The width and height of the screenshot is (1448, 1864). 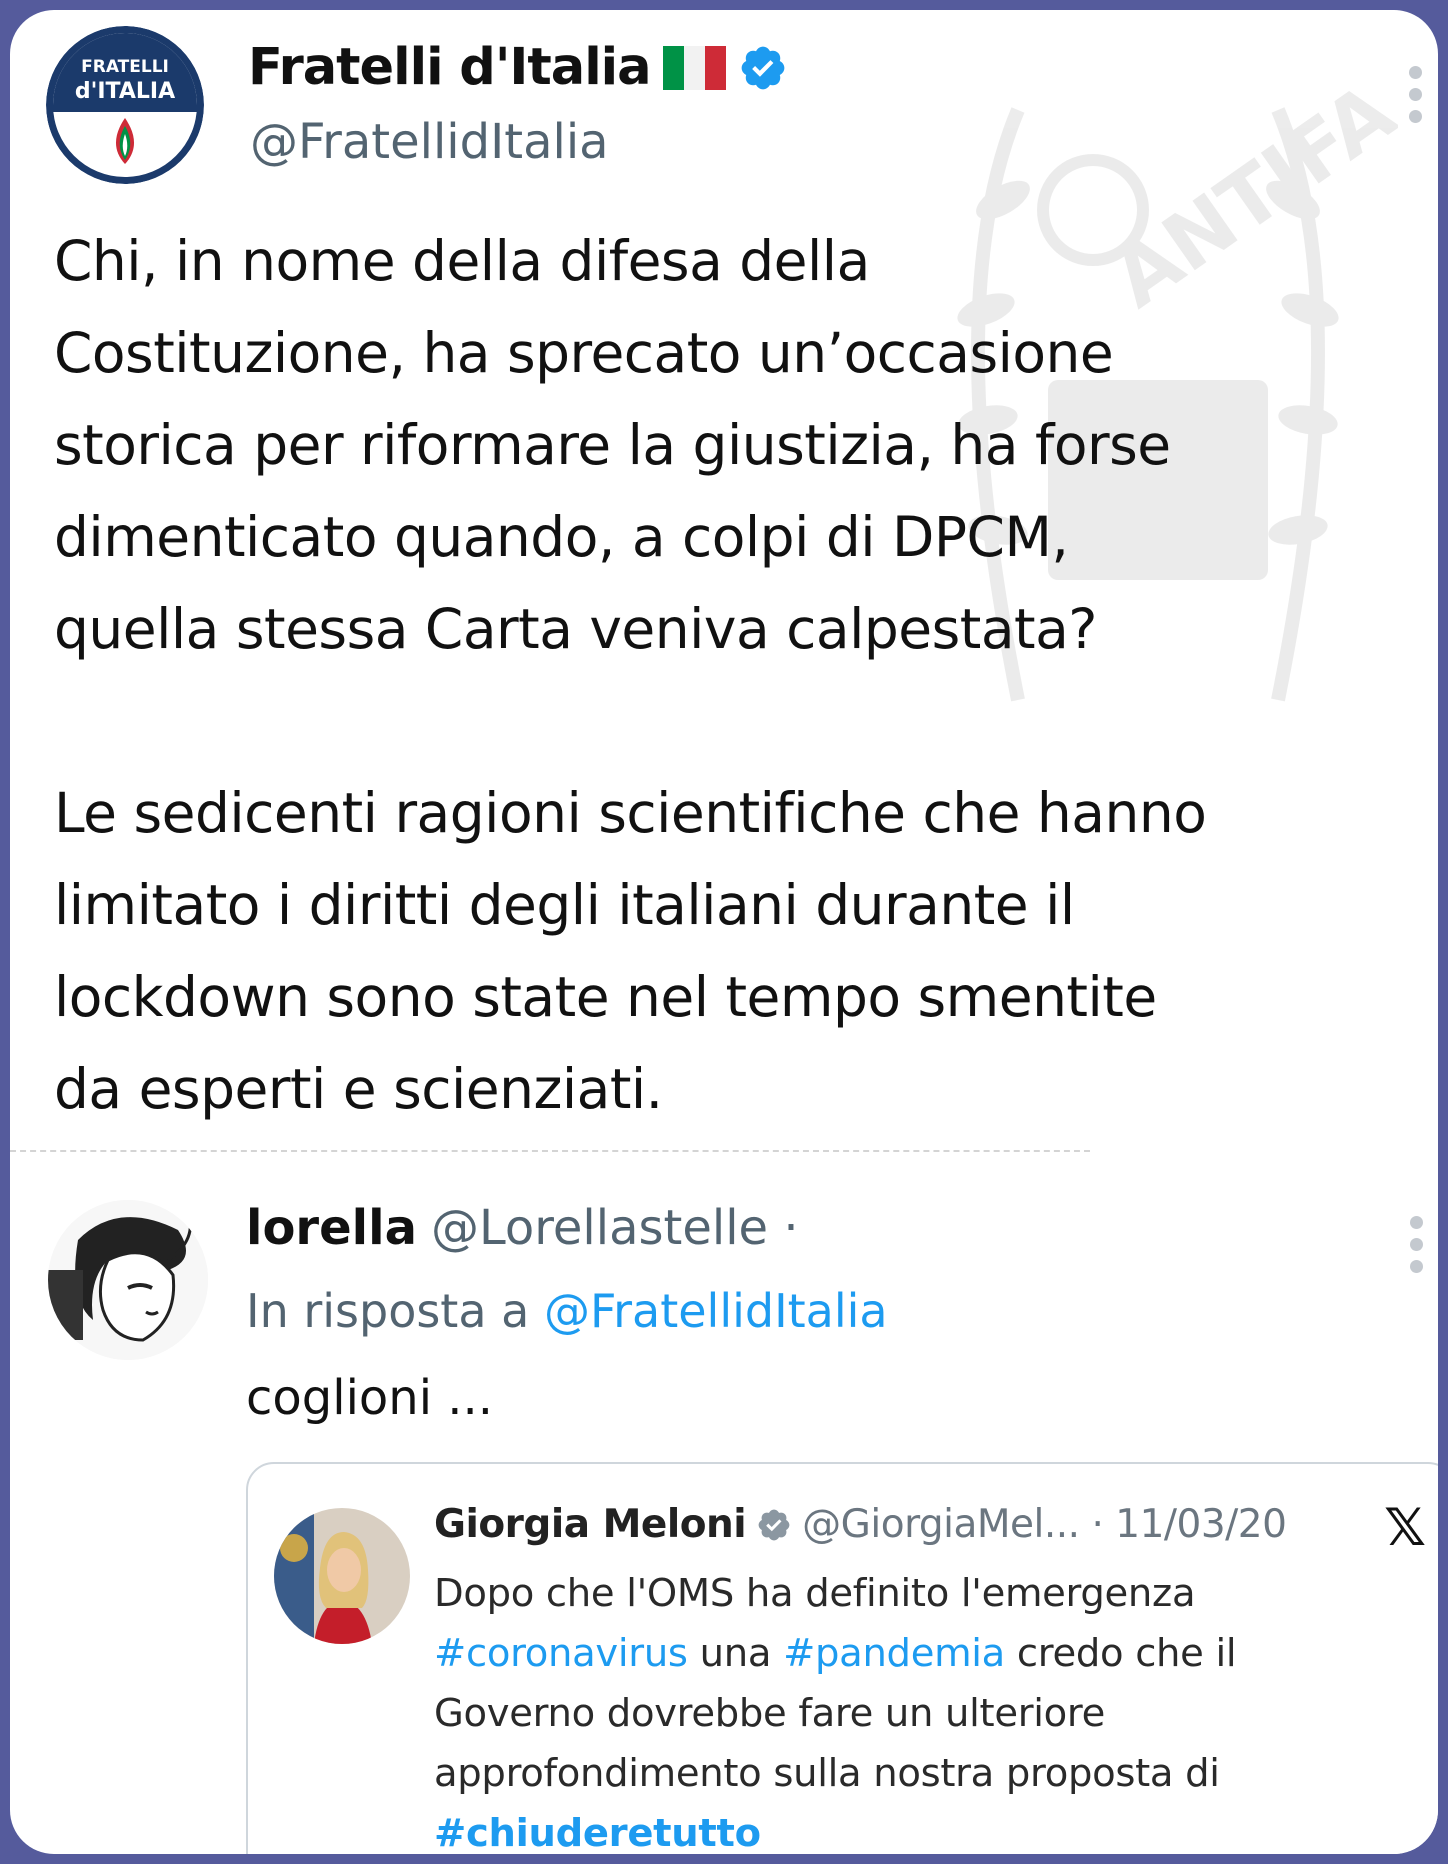 What do you see at coordinates (576, 629) in the screenshot?
I see `text-line: quella stessa Carta veniva calpestata?` at bounding box center [576, 629].